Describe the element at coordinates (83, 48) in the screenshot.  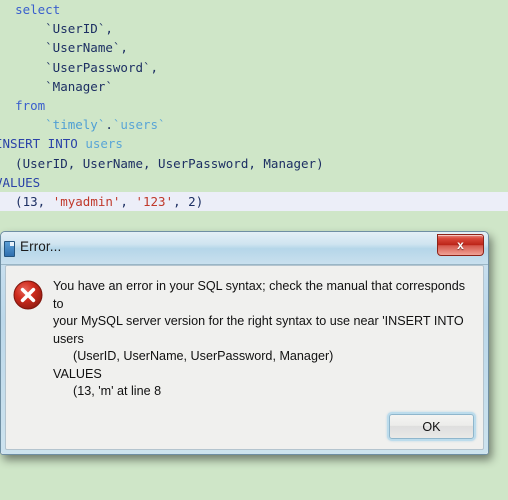
I see `code-token: `UserName`` at that location.